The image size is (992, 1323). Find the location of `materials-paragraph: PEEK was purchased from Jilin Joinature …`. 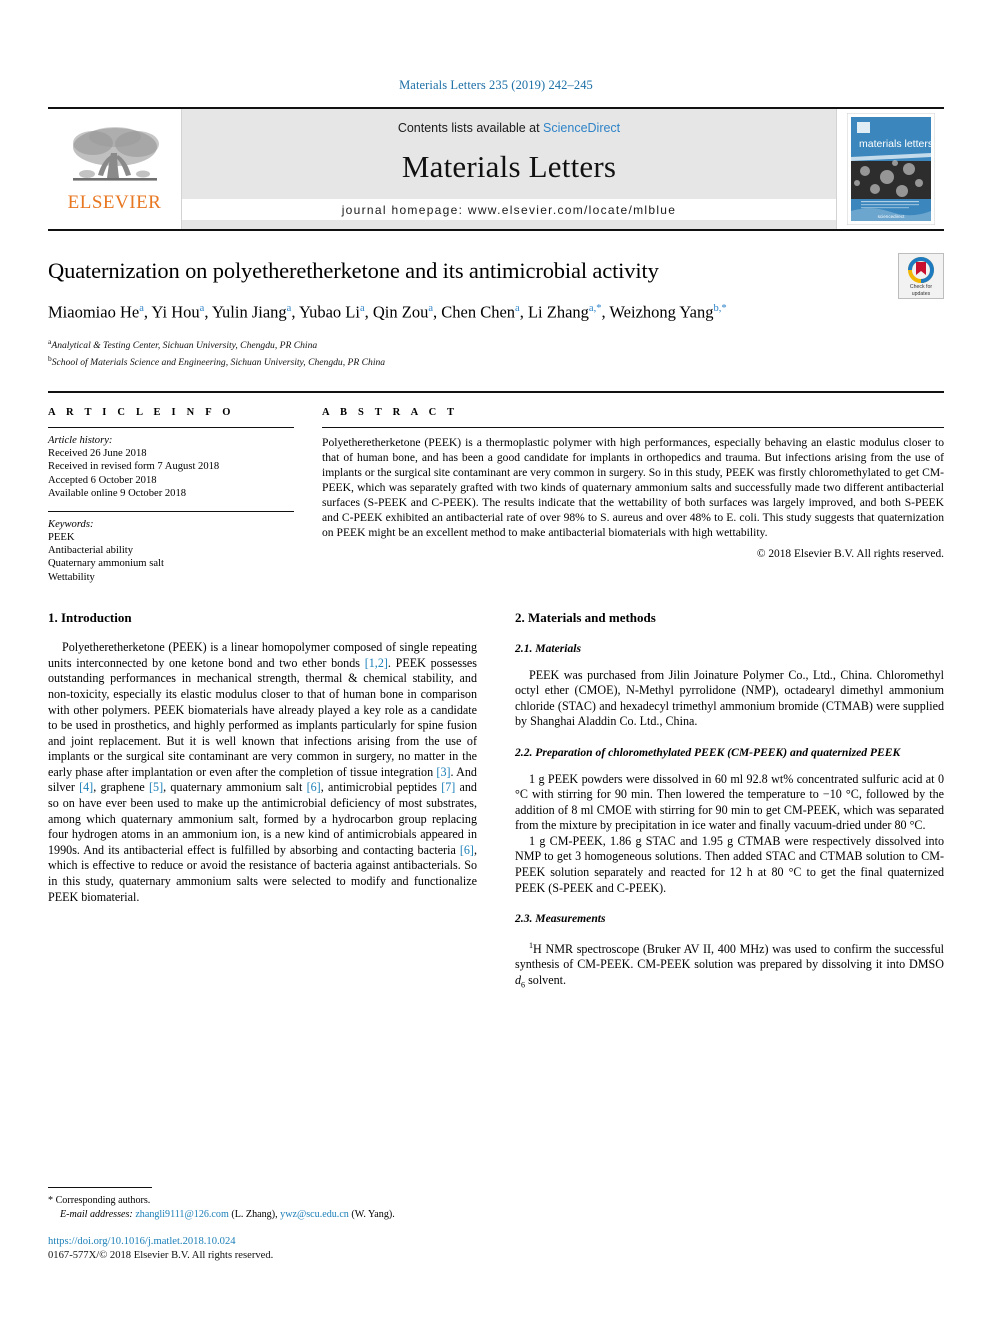

materials-paragraph: PEEK was purchased from Jilin Joinature … is located at coordinates (729, 698).